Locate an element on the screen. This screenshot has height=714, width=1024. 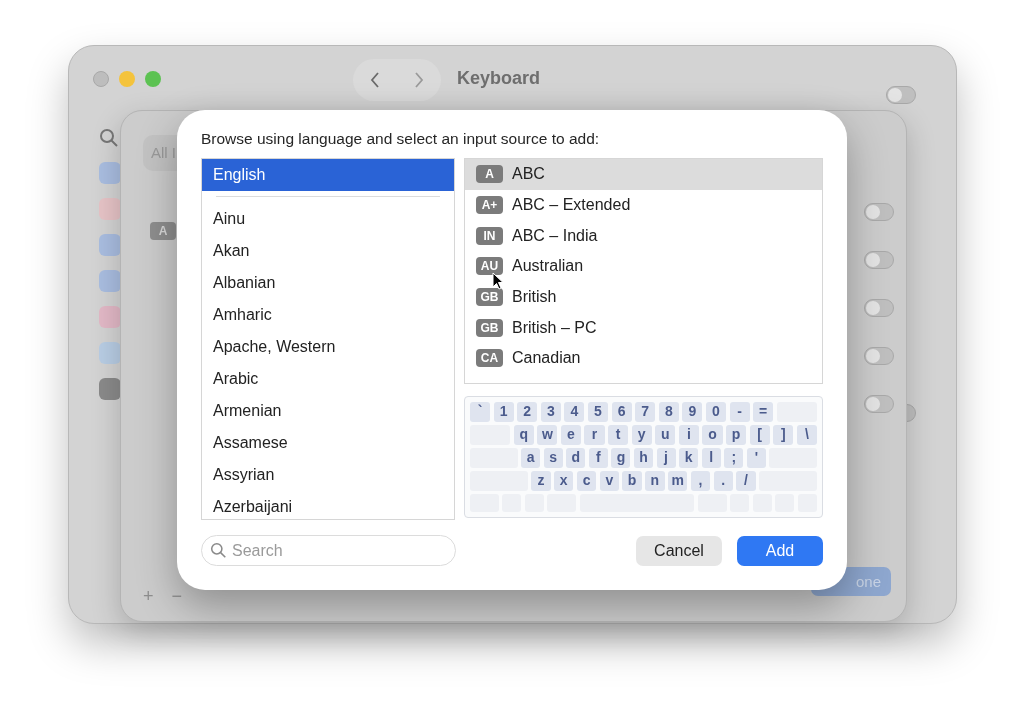
input-source-badge: IN is located at coordinates (489, 235).